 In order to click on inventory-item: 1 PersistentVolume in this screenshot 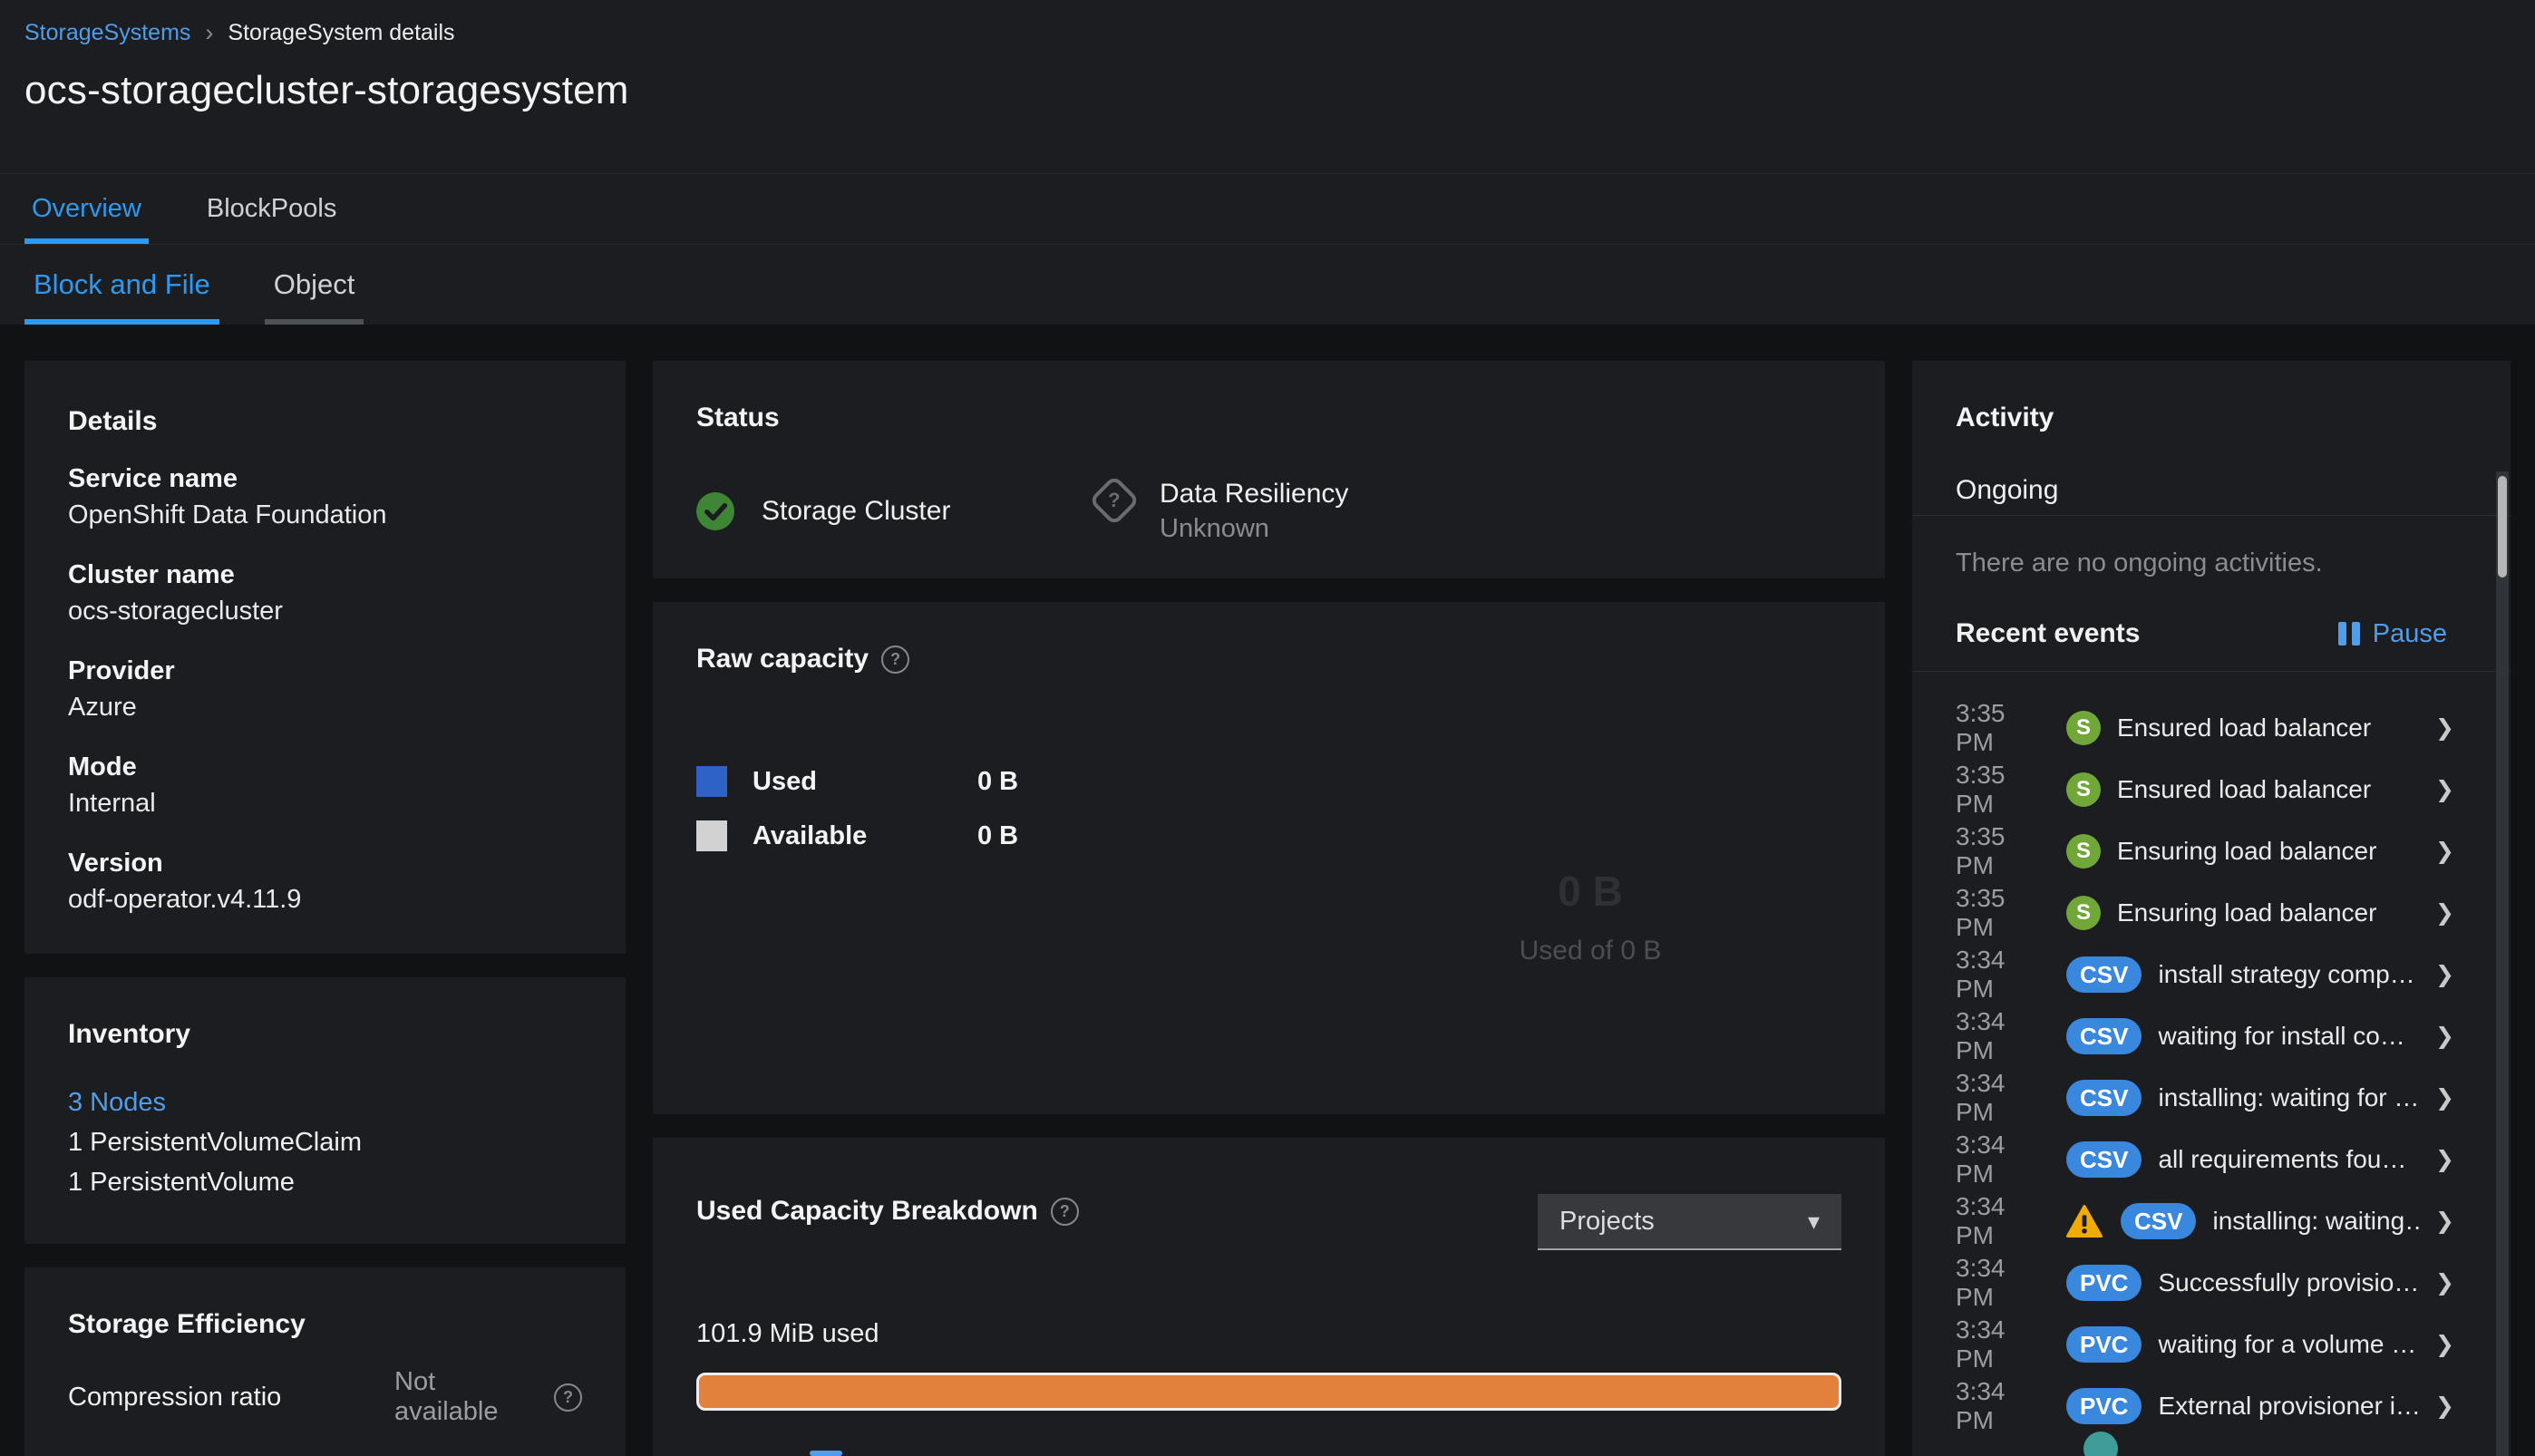, I will do `click(181, 1182)`.